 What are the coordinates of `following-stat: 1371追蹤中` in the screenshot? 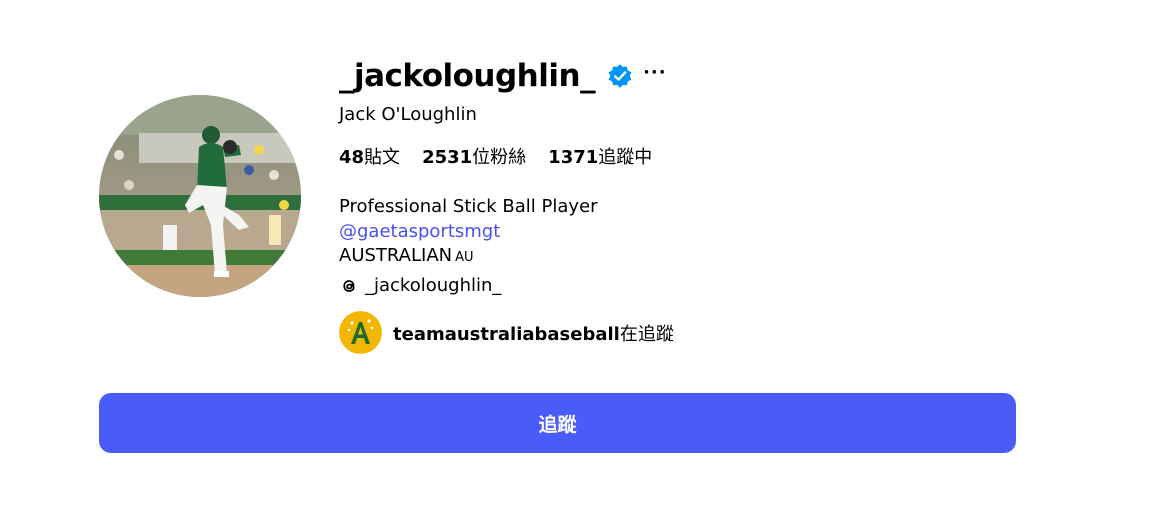 It's located at (600, 156).